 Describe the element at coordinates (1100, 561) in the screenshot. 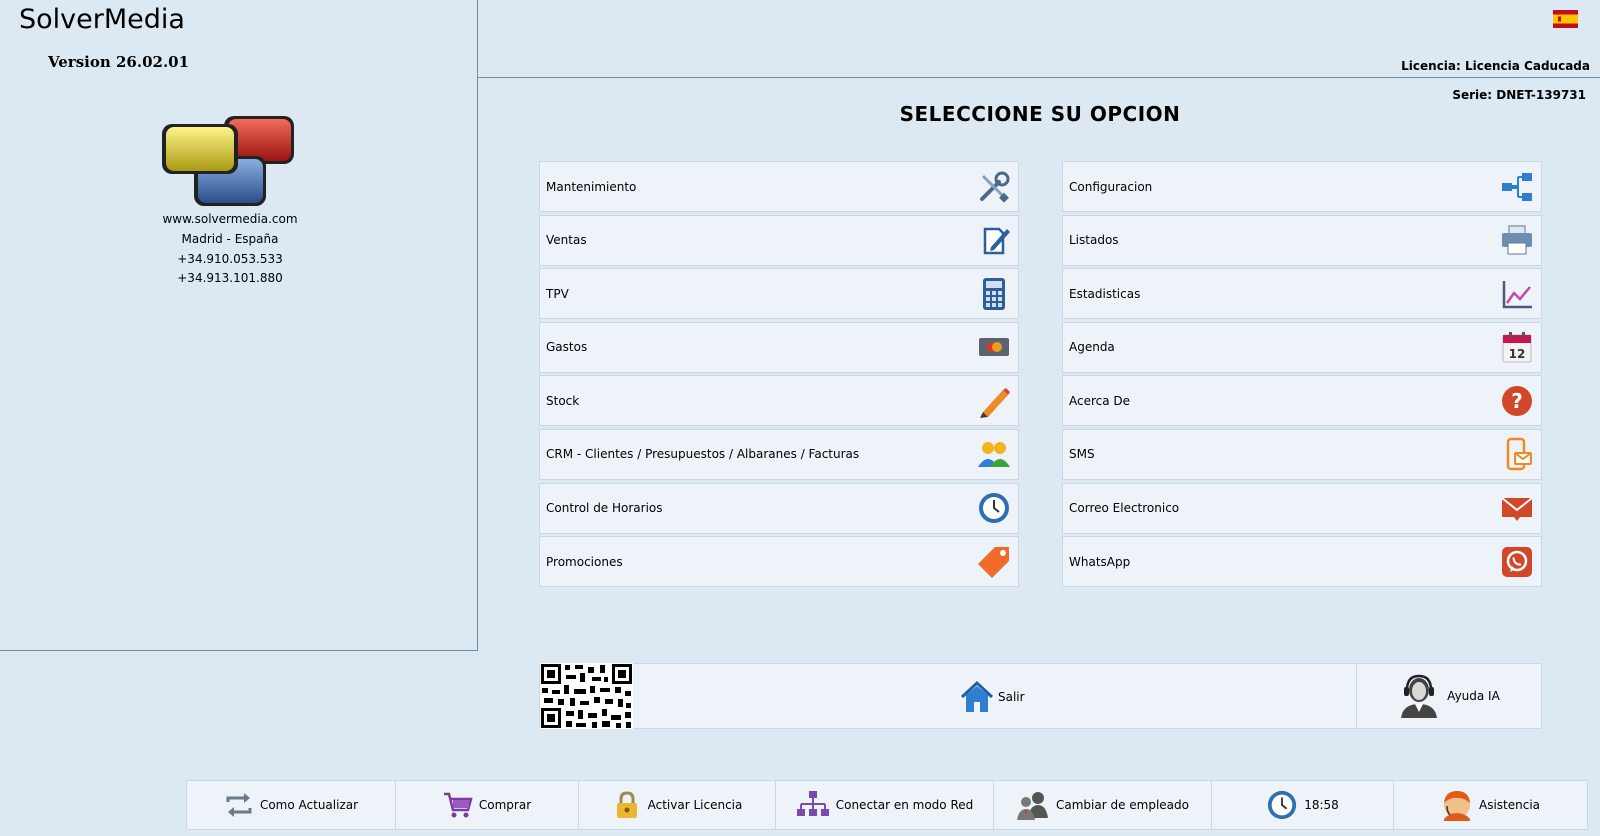

I see `menu-item-label: WhatsApp` at that location.